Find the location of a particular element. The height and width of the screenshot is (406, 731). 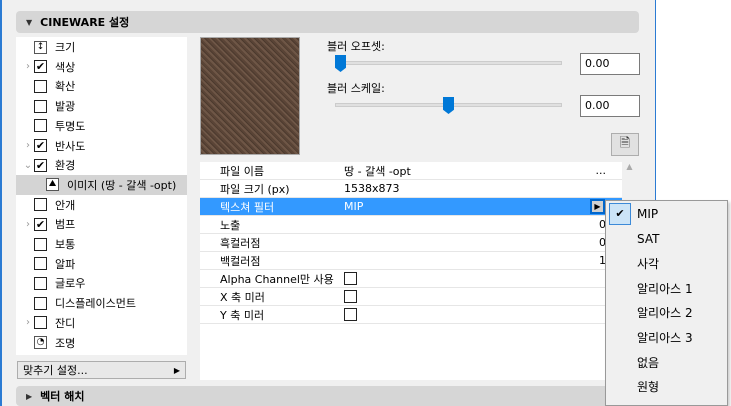

channel-label: 범프 is located at coordinates (65, 225).